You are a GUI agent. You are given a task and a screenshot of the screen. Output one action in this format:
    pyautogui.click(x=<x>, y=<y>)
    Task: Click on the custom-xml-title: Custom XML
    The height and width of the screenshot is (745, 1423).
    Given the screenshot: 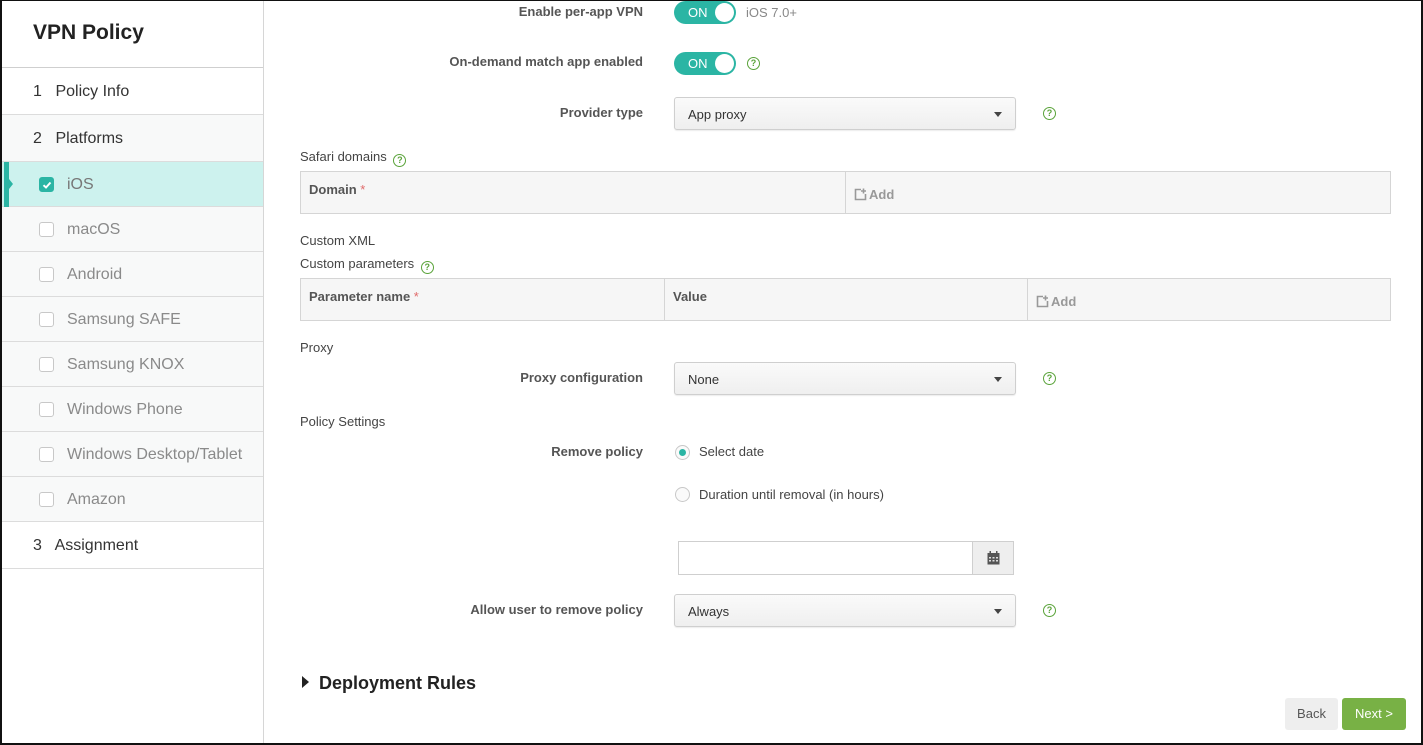 What is the action you would take?
    pyautogui.click(x=338, y=240)
    